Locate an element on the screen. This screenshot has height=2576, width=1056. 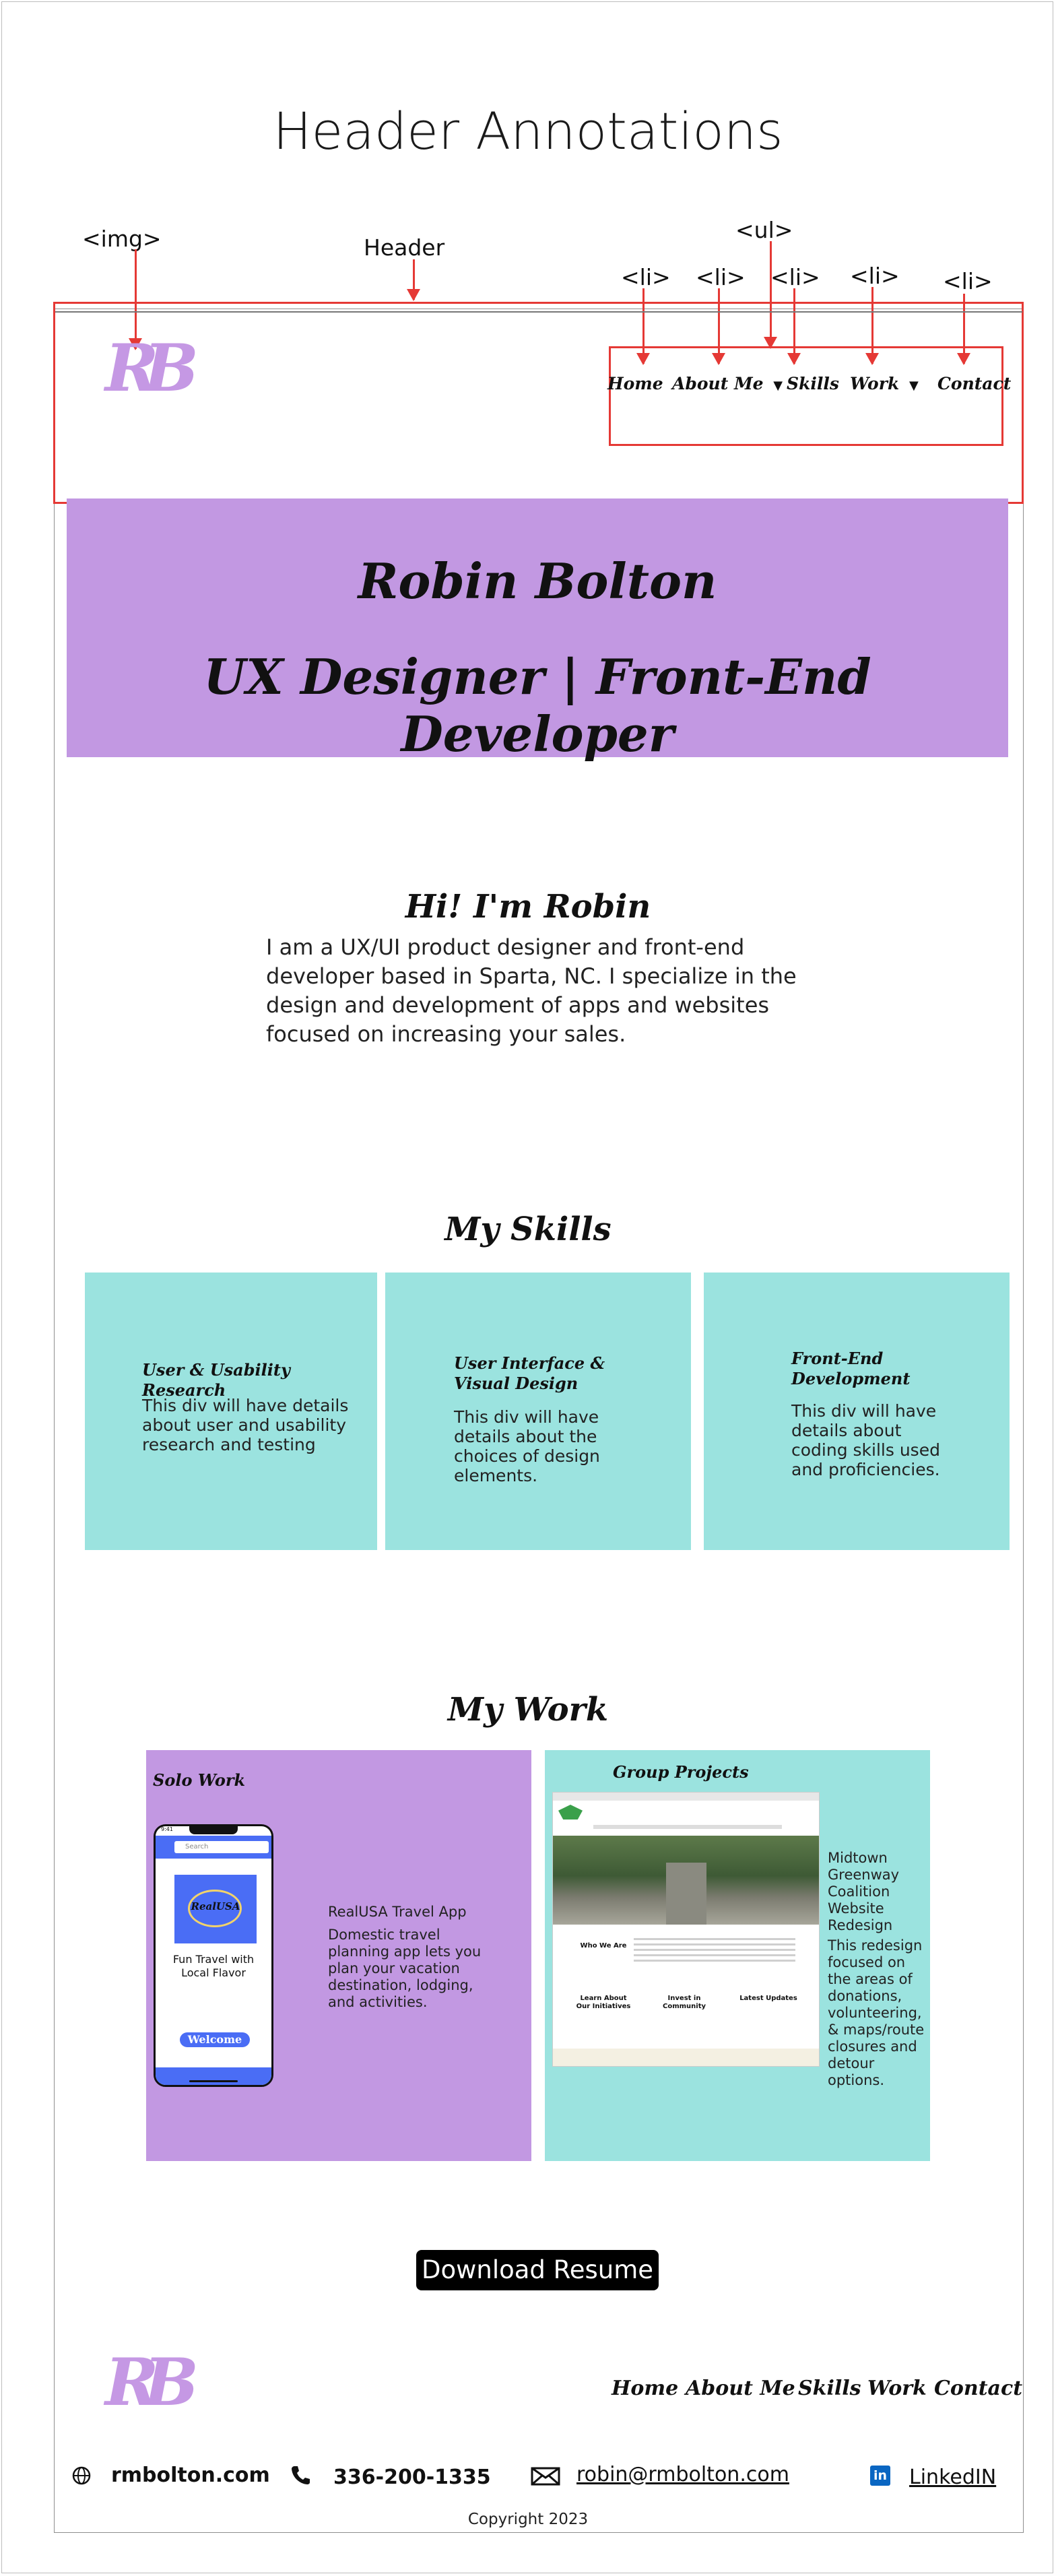
linkedin-link: LinkedIN is located at coordinates (952, 2478).